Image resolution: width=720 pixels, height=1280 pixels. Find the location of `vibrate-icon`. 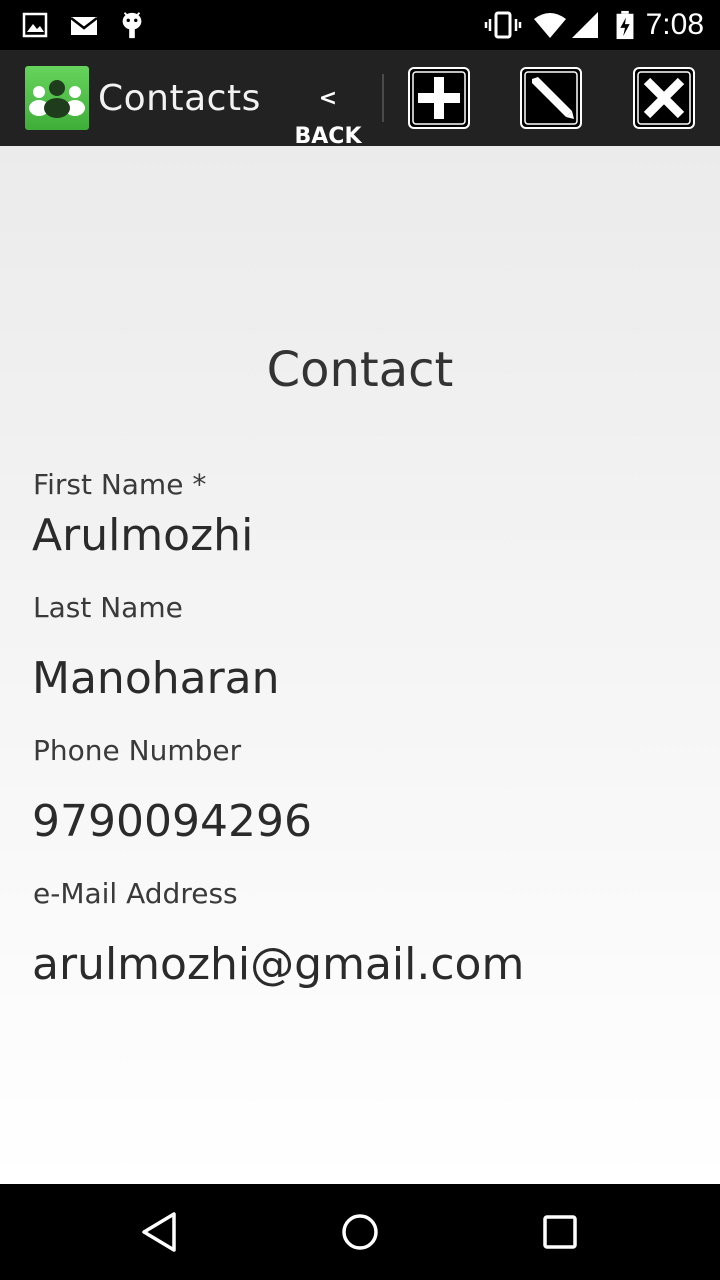

vibrate-icon is located at coordinates (503, 25).